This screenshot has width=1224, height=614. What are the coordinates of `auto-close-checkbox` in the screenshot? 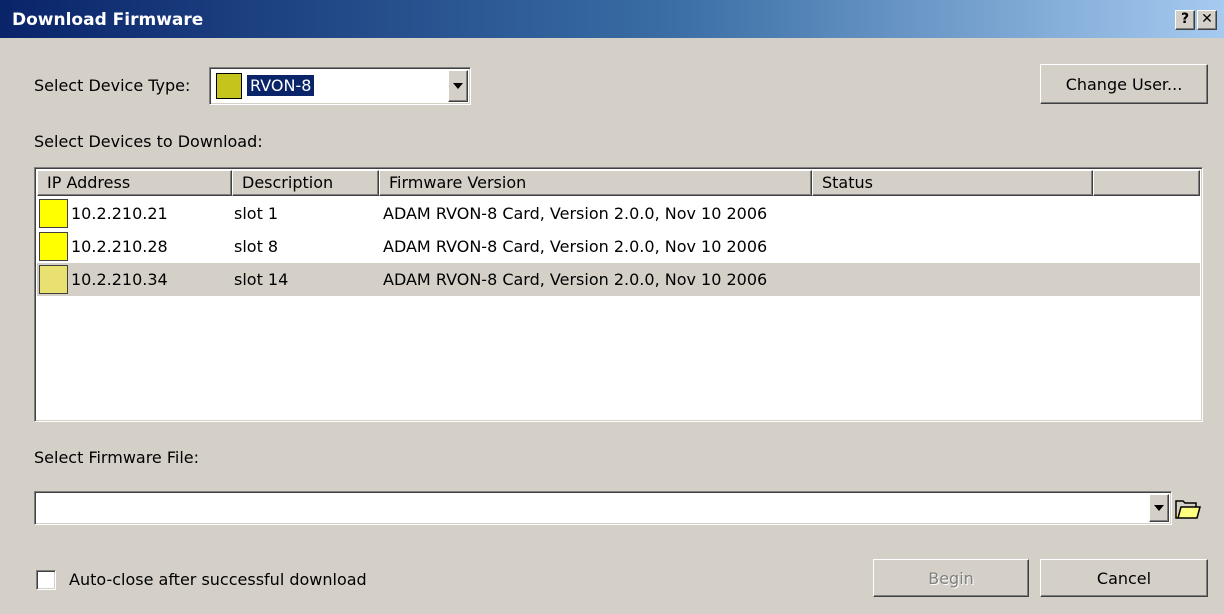 It's located at (46, 580).